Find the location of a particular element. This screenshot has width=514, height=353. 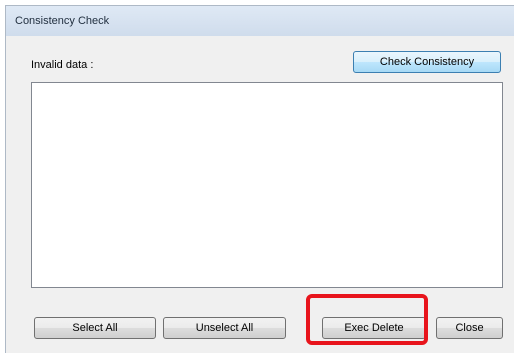

unselect-all-button: Unselect All is located at coordinates (224, 328).